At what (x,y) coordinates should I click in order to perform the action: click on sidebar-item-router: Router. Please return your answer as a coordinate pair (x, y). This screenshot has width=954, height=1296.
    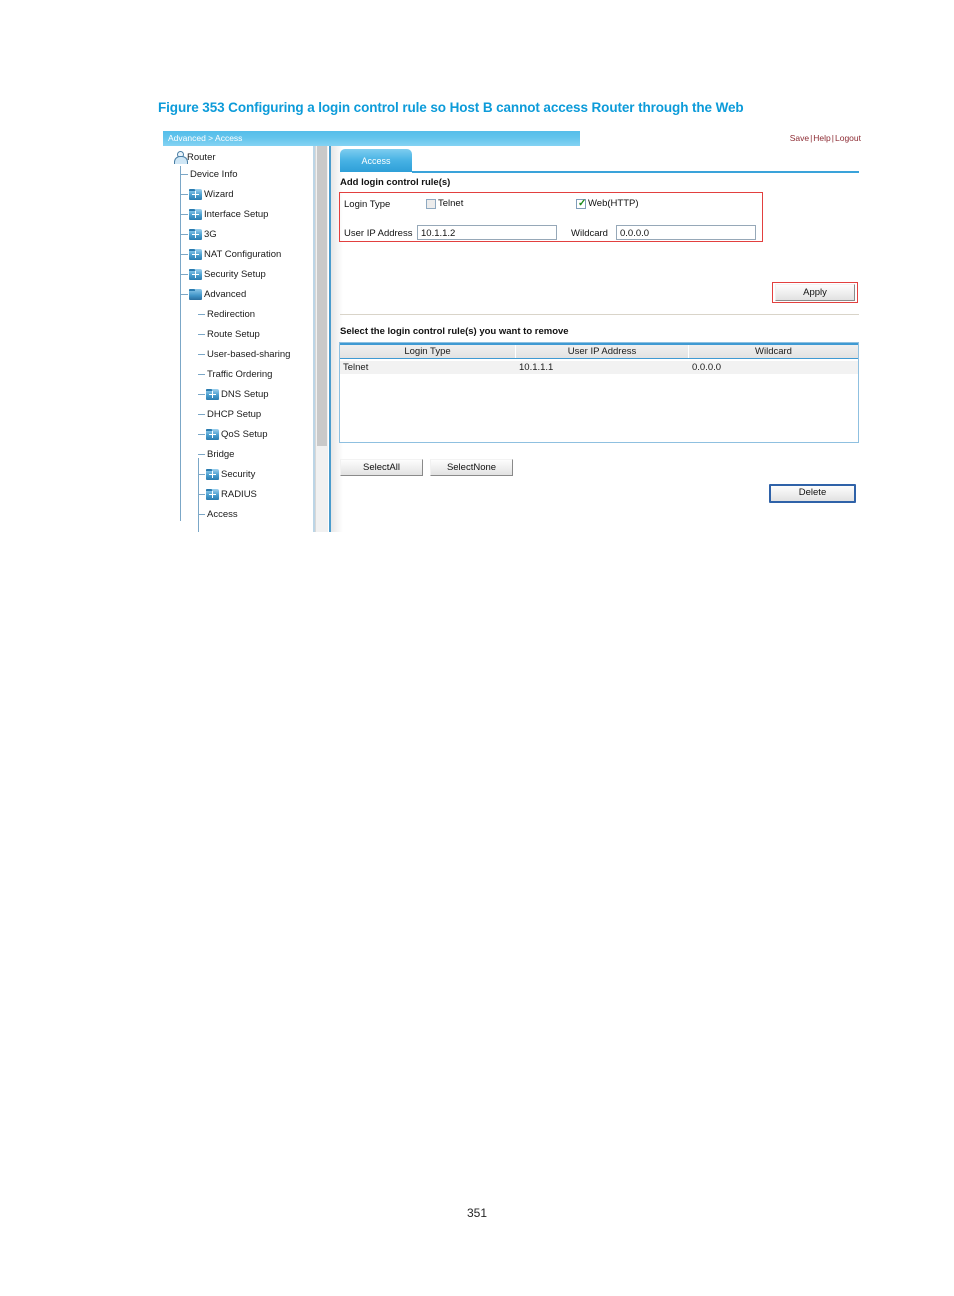
    Looking at the image, I should click on (194, 157).